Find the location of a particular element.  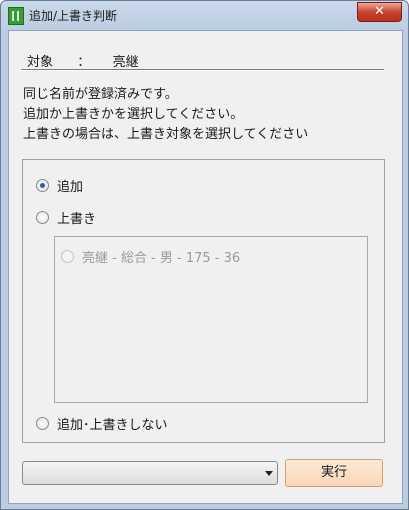

chevron-down-icon is located at coordinates (269, 473).